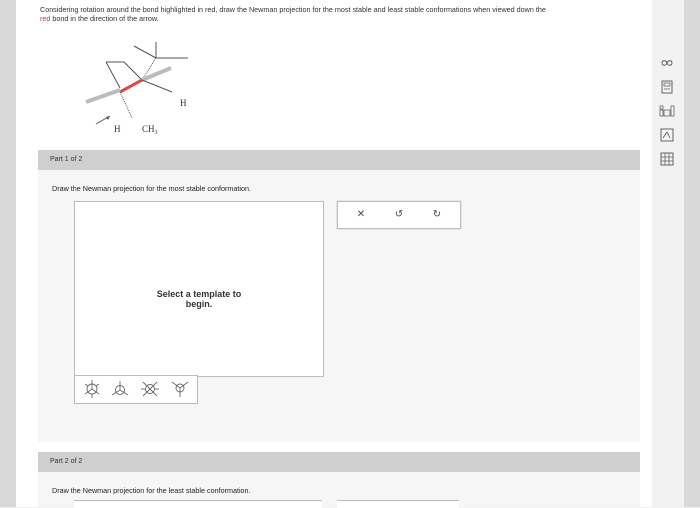  I want to click on bond-left-down, so click(113, 75).